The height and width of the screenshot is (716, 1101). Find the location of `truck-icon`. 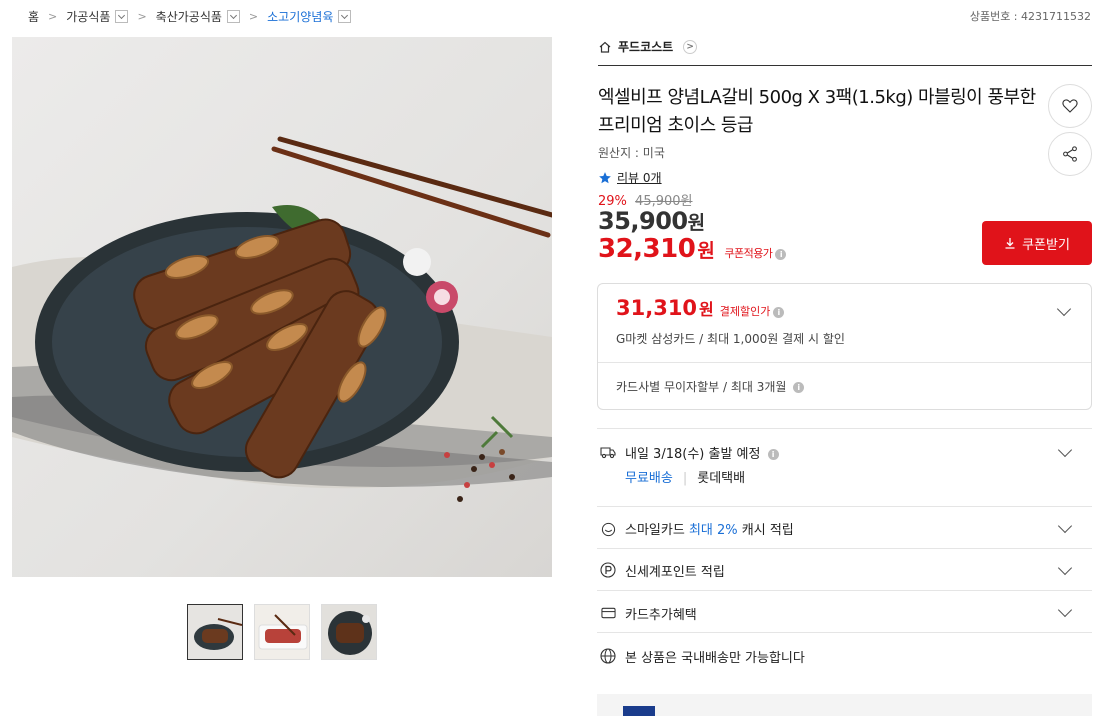

truck-icon is located at coordinates (608, 452).